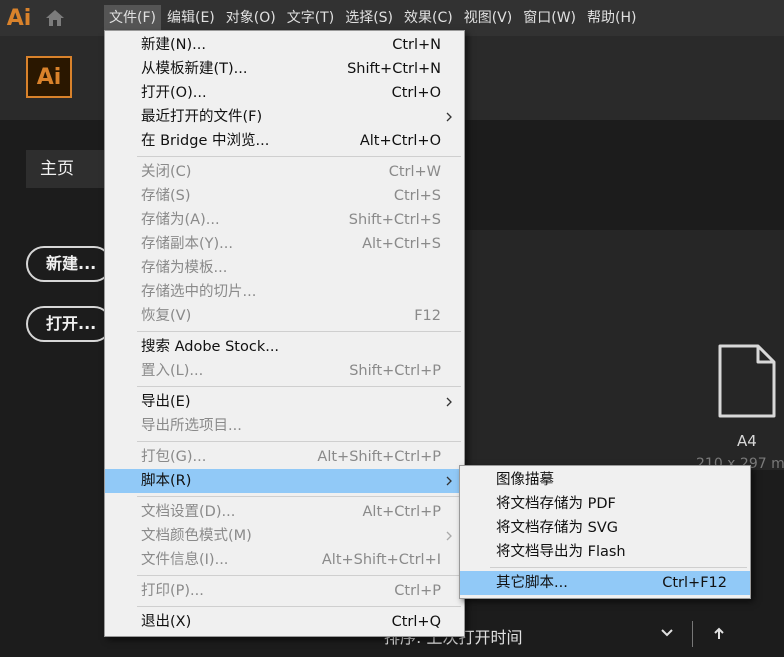 The width and height of the screenshot is (784, 657). I want to click on menu-item-shortcut: Alt+Ctrl+P, so click(401, 512).